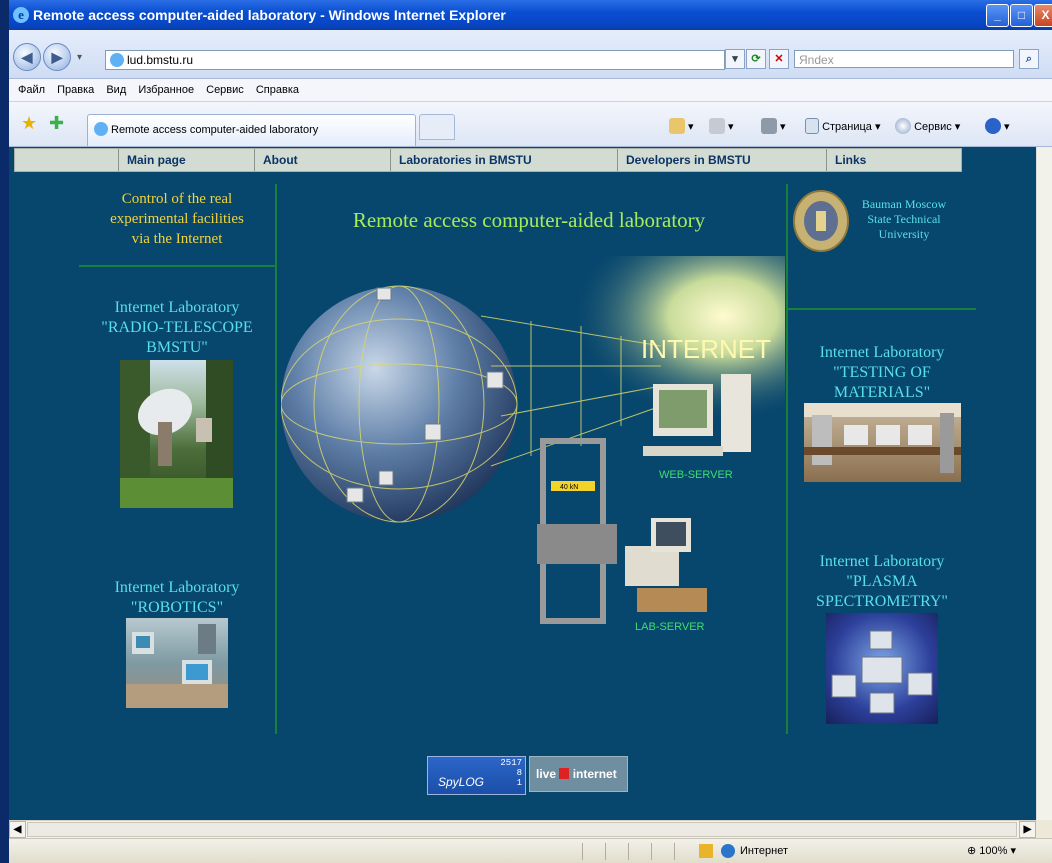 This screenshot has width=1052, height=863. I want to click on back-button: ◀, so click(27, 57).